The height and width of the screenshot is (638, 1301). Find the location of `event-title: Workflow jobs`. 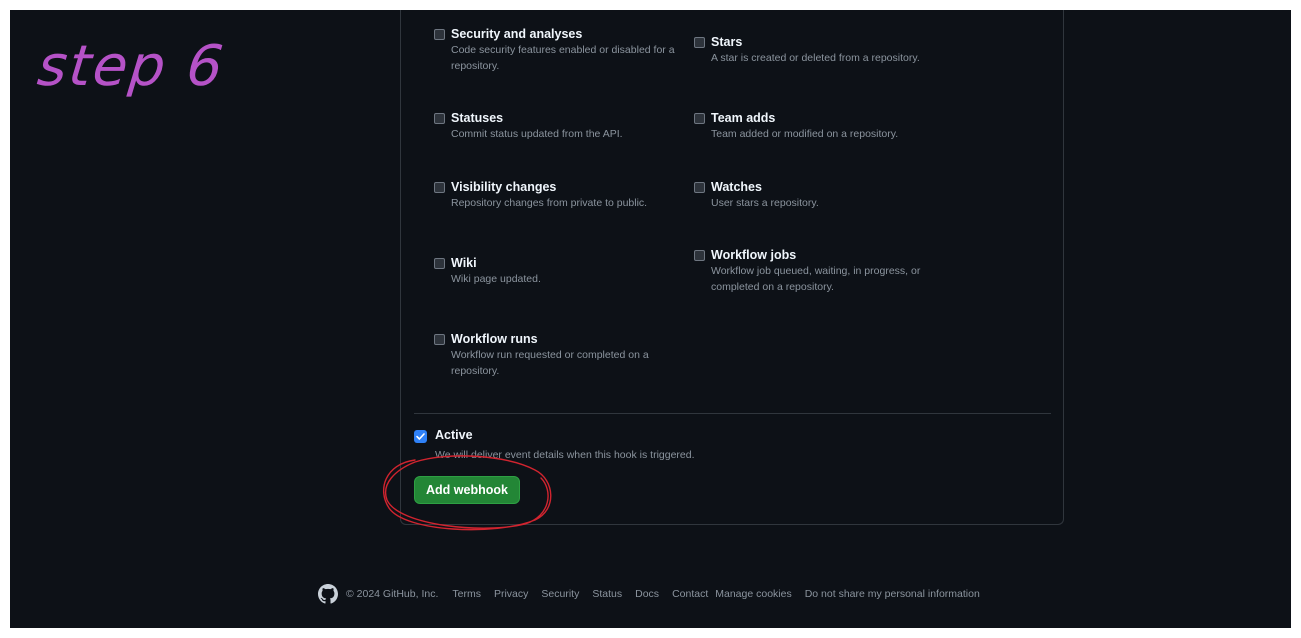

event-title: Workflow jobs is located at coordinates (754, 255).